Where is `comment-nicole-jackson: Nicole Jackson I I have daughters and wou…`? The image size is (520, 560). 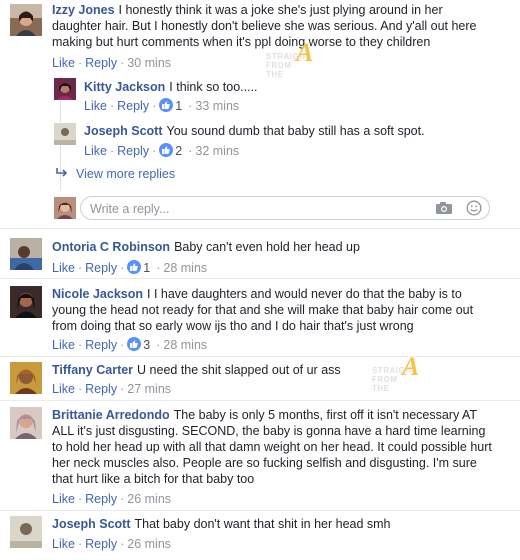
comment-nicole-jackson: Nicole Jackson I I have daughters and wou… is located at coordinates (260, 319).